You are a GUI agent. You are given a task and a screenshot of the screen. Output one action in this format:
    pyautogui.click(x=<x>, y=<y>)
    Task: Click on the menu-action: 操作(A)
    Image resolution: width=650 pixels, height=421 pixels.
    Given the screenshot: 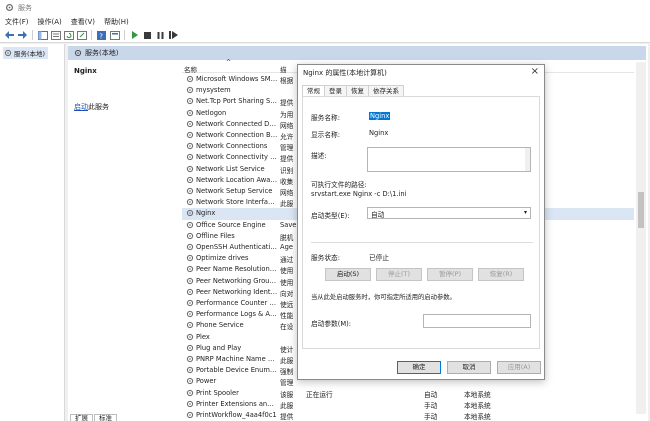 What is the action you would take?
    pyautogui.click(x=50, y=22)
    